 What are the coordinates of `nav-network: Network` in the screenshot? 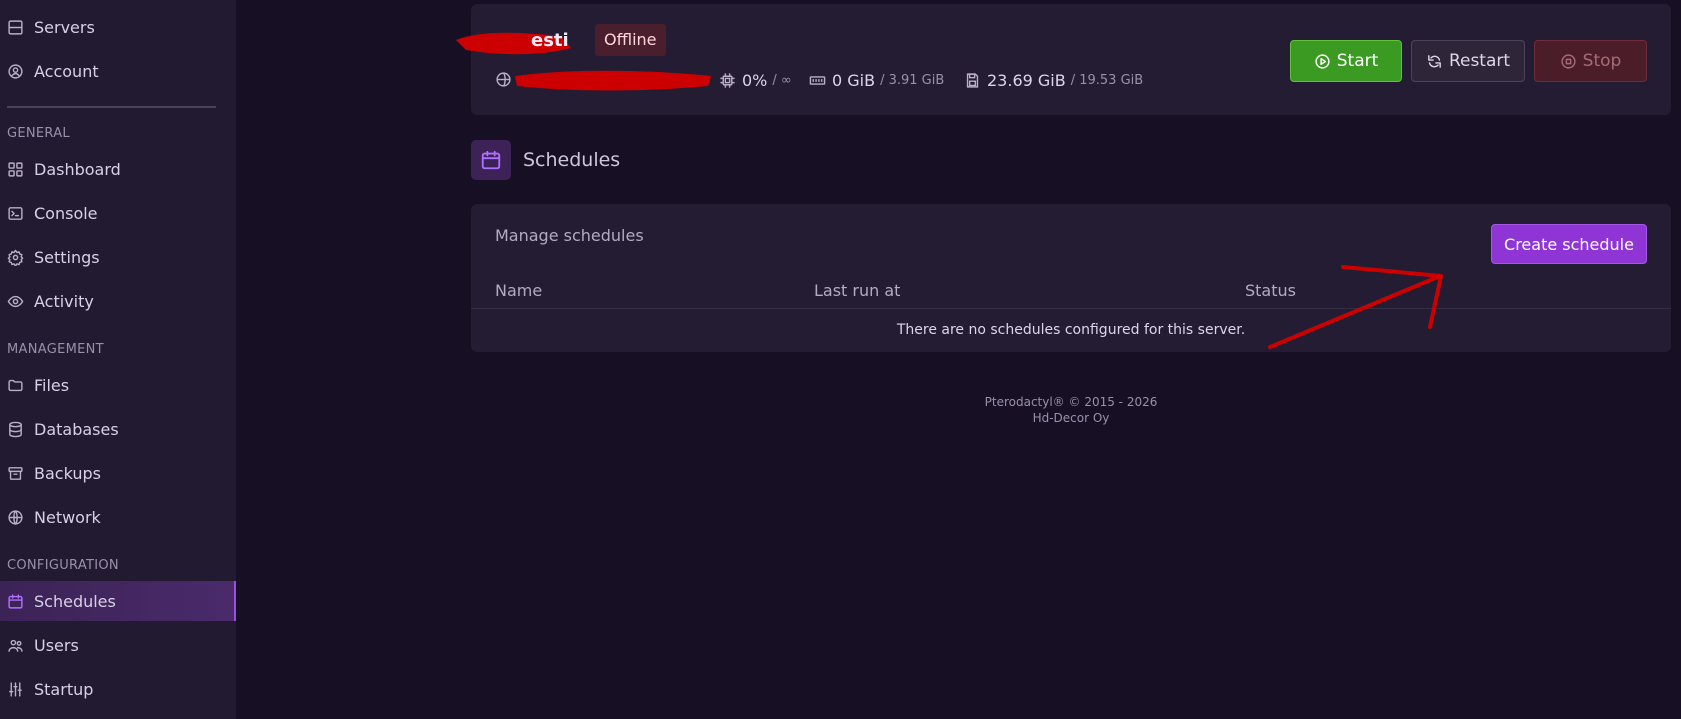 It's located at (118, 517).